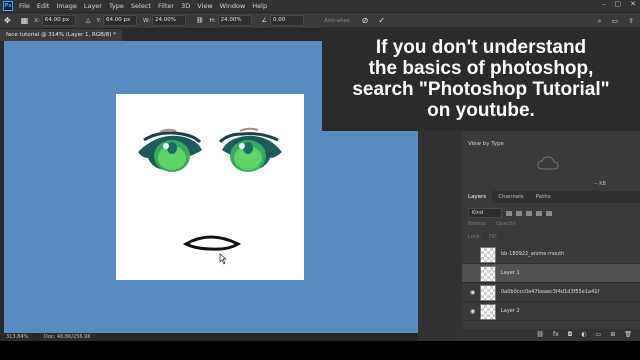 This screenshot has height=360, width=640. I want to click on reference-point-icon: ▦, so click(25, 20).